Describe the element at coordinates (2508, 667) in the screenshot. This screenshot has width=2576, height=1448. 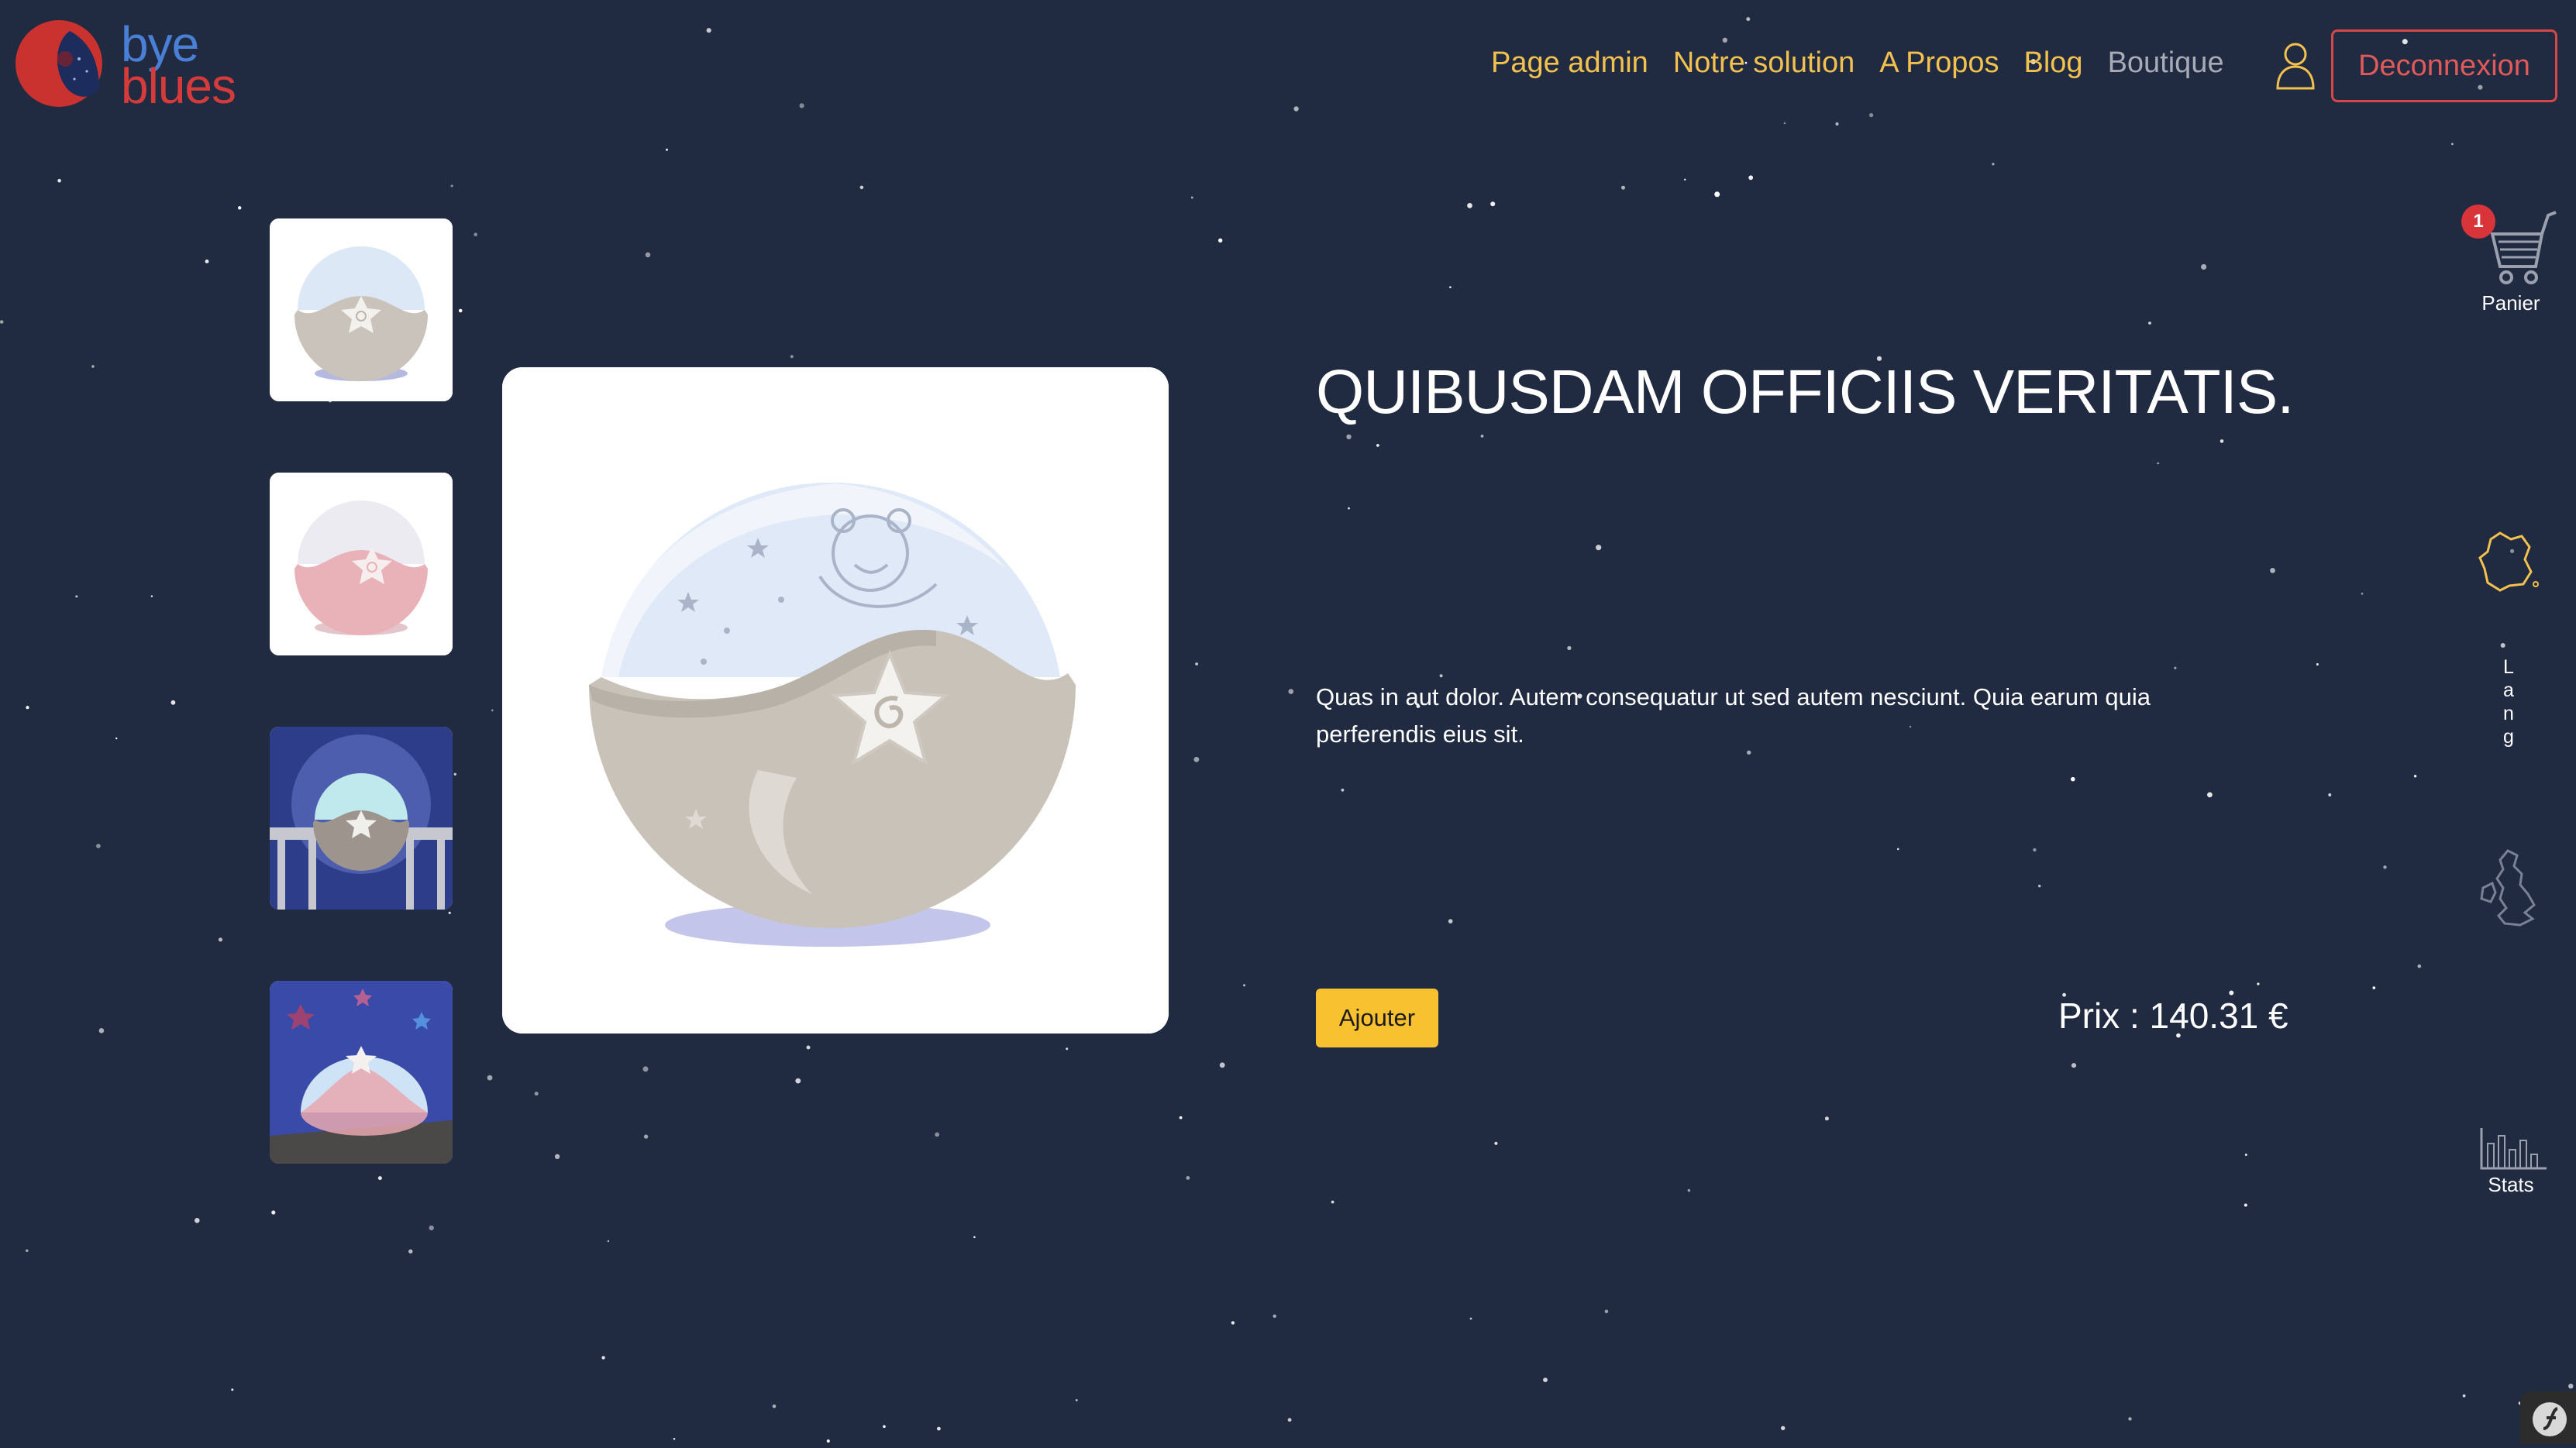
I see `lang-letter: L` at that location.